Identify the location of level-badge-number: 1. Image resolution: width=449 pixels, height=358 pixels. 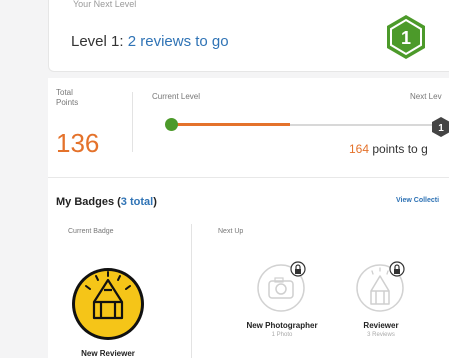
(406, 38).